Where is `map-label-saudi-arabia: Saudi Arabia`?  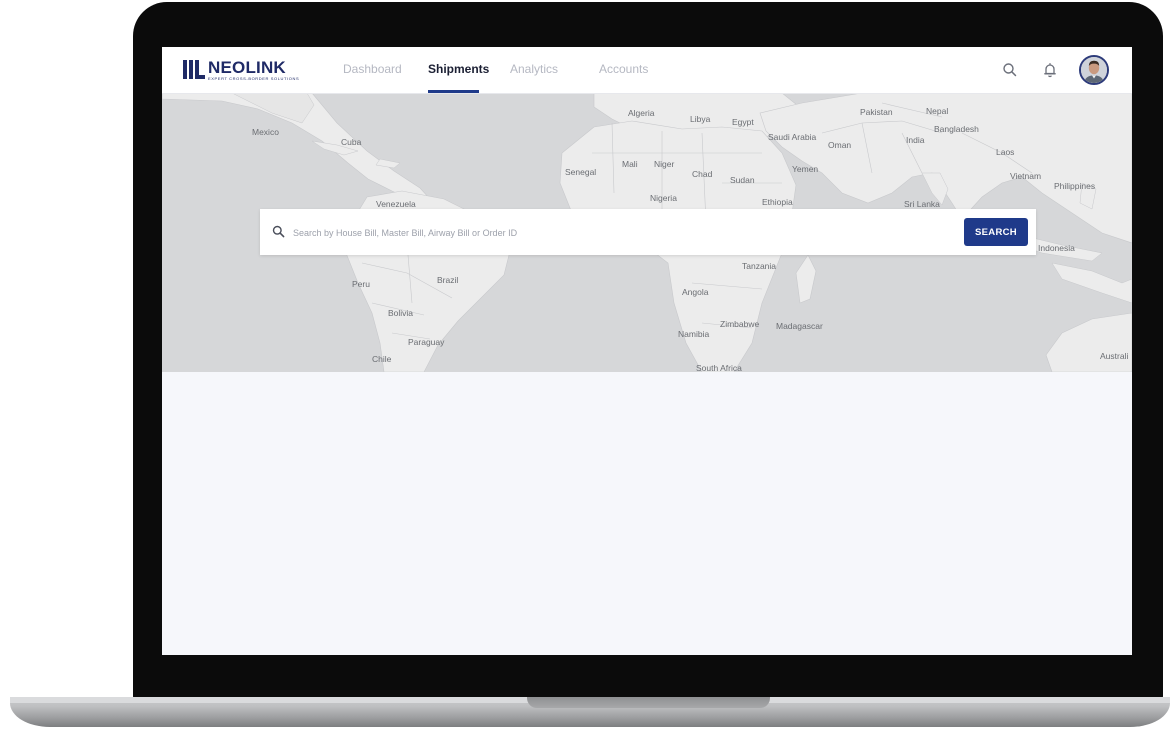
map-label-saudi-arabia: Saudi Arabia is located at coordinates (792, 137).